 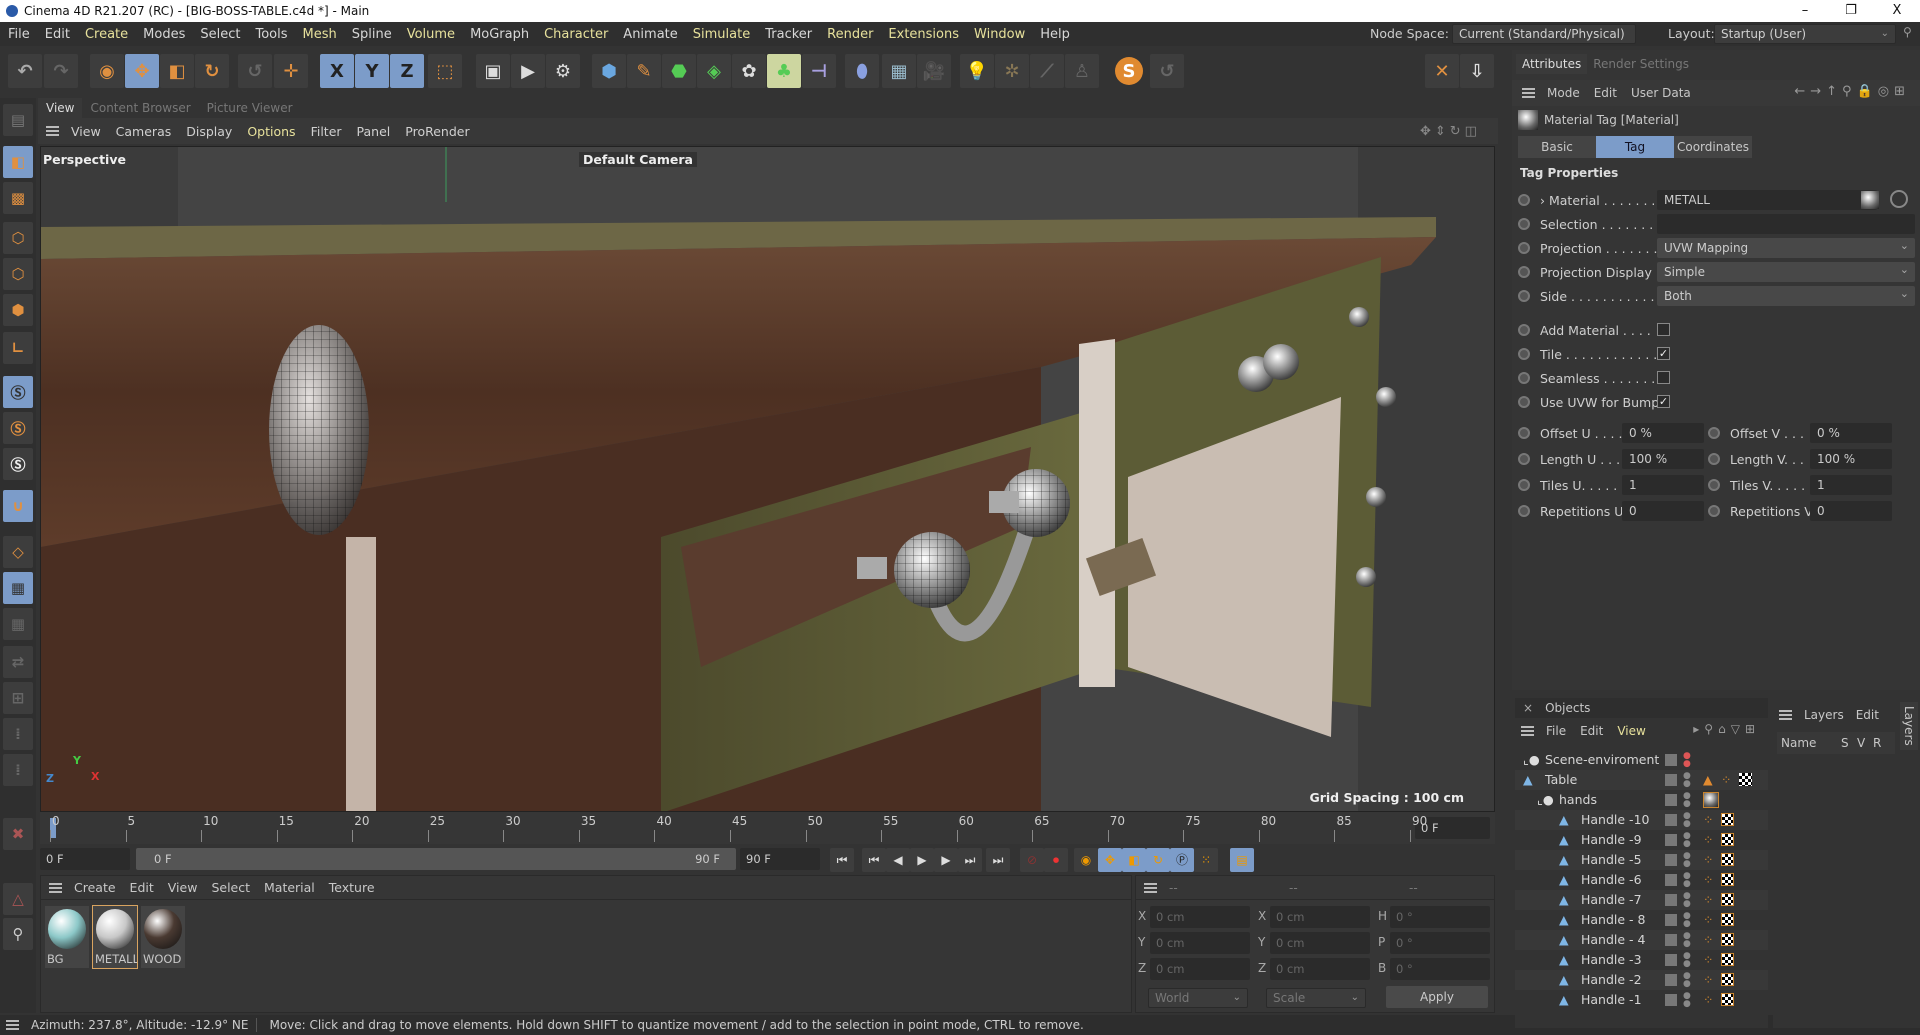 I want to click on object-row: ▲ Handle -7 ● ● ⁘, so click(x=1641, y=900).